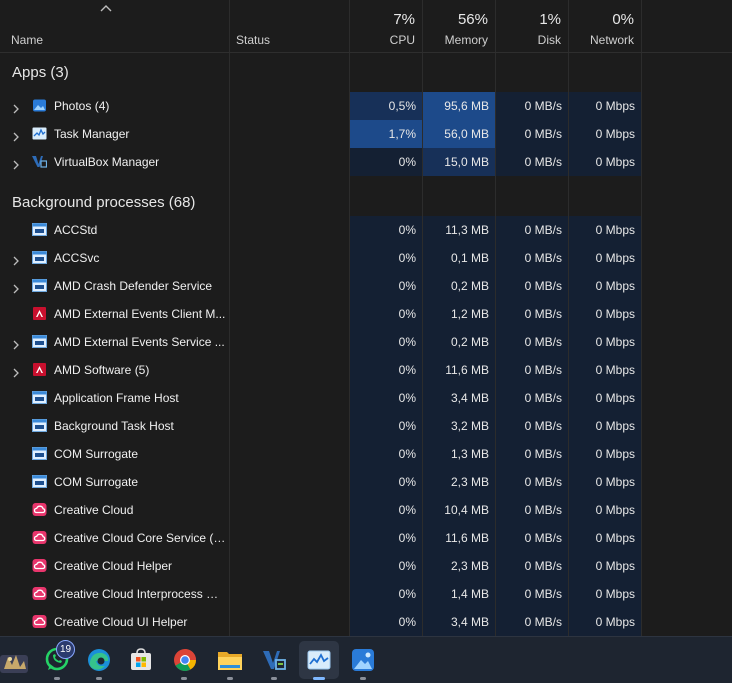 This screenshot has height=683, width=732. I want to click on running-indicator, so click(363, 678).